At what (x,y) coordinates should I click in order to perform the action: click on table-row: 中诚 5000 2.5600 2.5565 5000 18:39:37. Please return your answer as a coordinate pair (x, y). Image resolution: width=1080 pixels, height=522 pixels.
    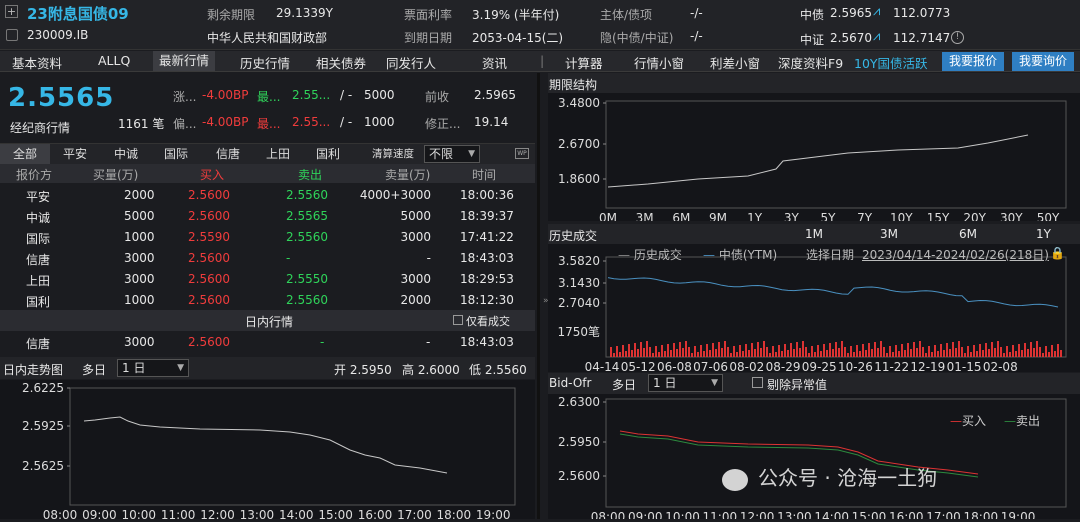
    Looking at the image, I should click on (267, 216).